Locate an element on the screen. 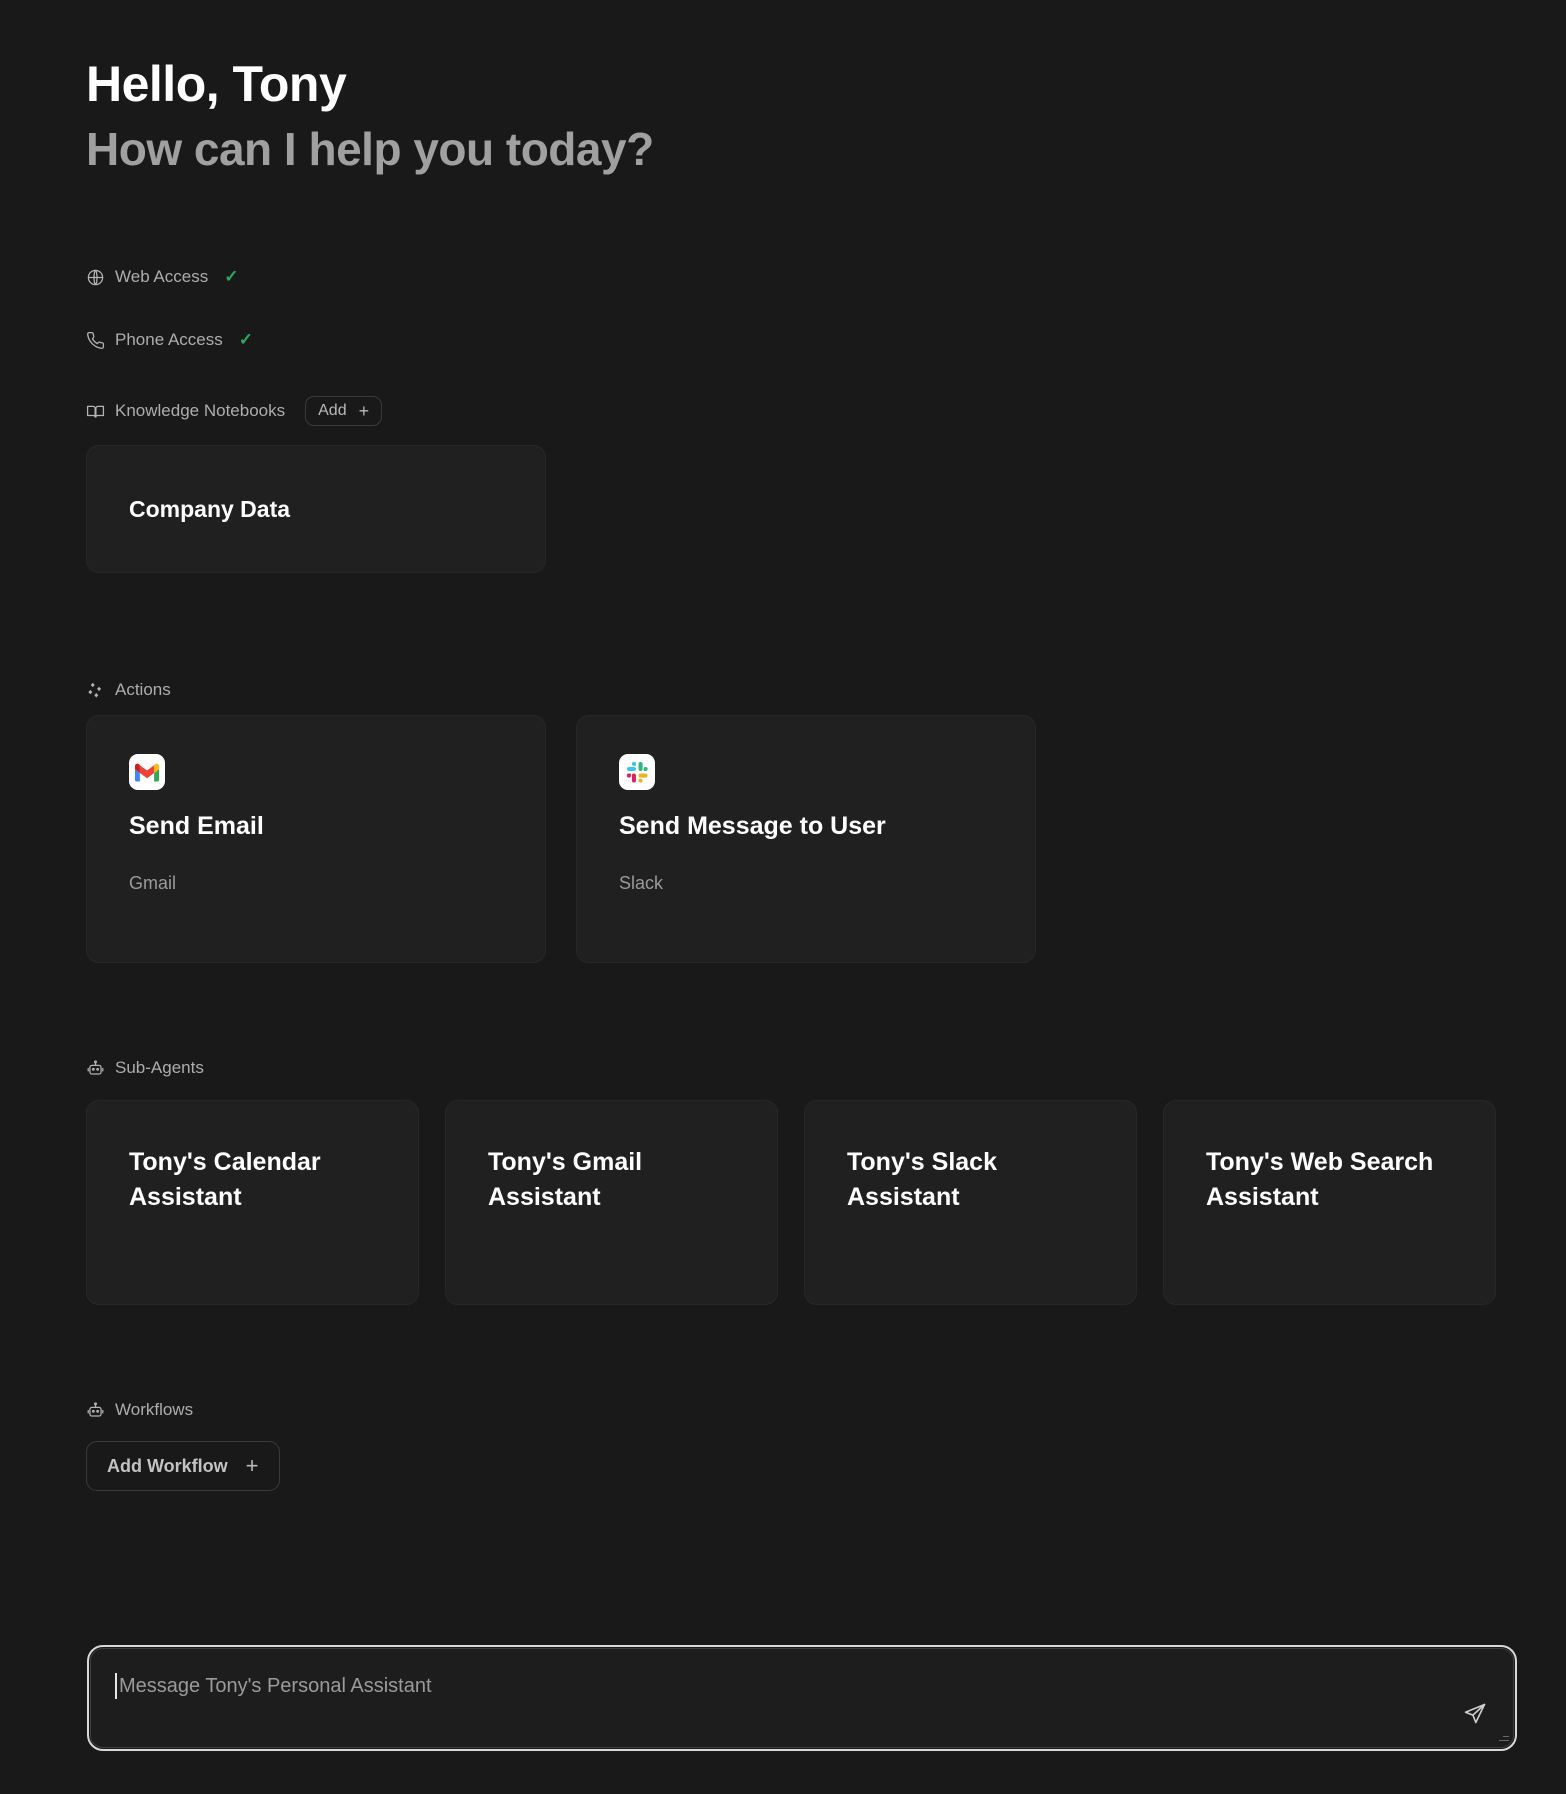 This screenshot has height=1794, width=1566. sub-agent-title: Tony's Web Search Assistant is located at coordinates (1320, 1179).